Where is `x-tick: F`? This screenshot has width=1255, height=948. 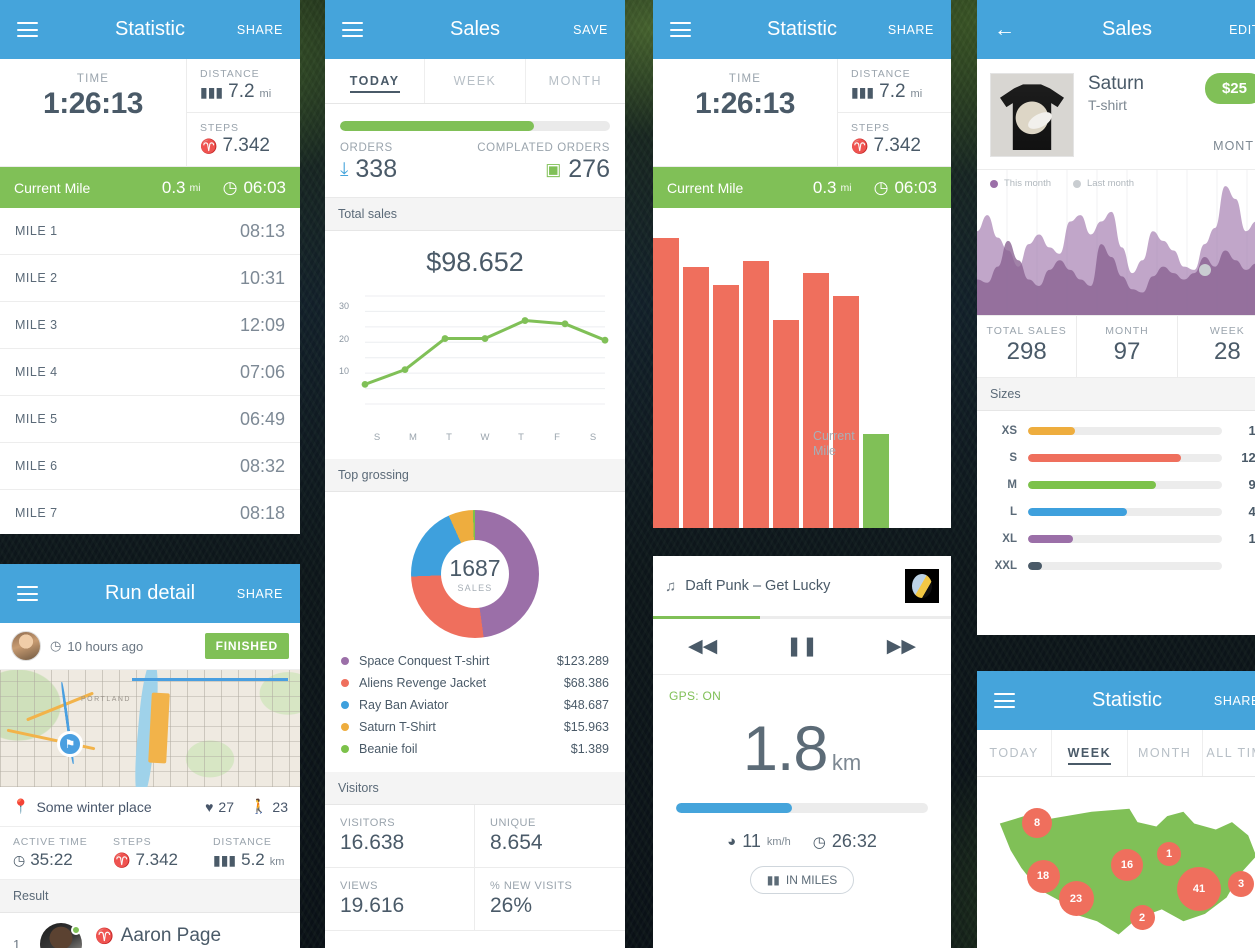
x-tick: F is located at coordinates (557, 437).